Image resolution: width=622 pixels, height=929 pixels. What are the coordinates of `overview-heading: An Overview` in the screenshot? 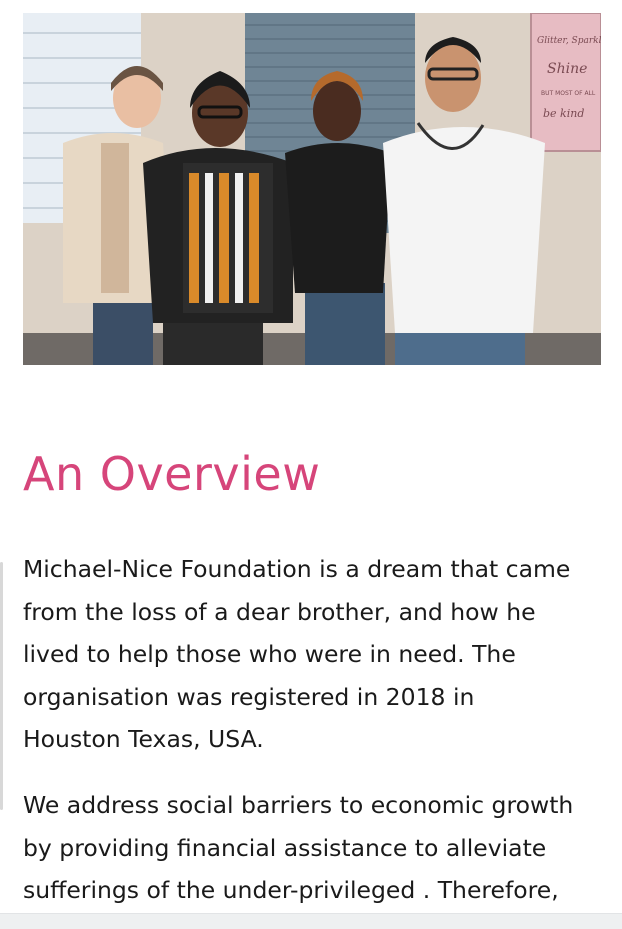 It's located at (172, 474).